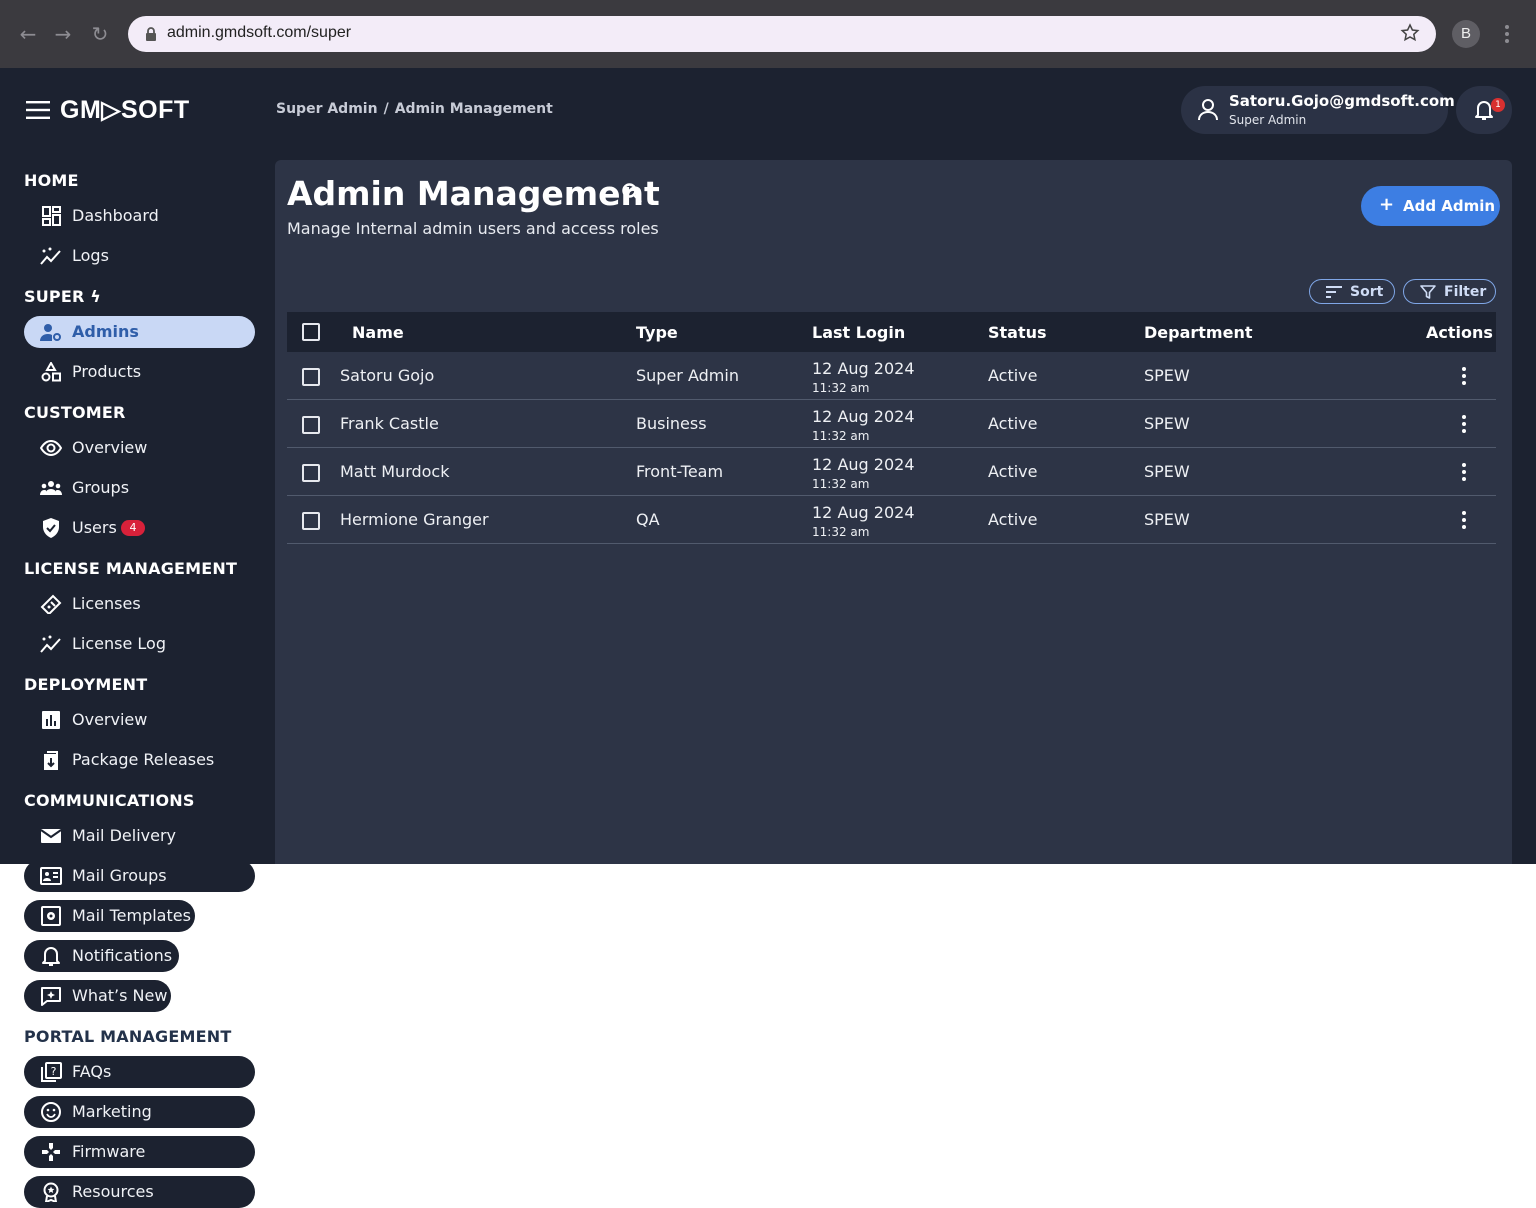 This screenshot has width=1536, height=1208. I want to click on breadcrumb: Super Admin / Admin Management, so click(414, 109).